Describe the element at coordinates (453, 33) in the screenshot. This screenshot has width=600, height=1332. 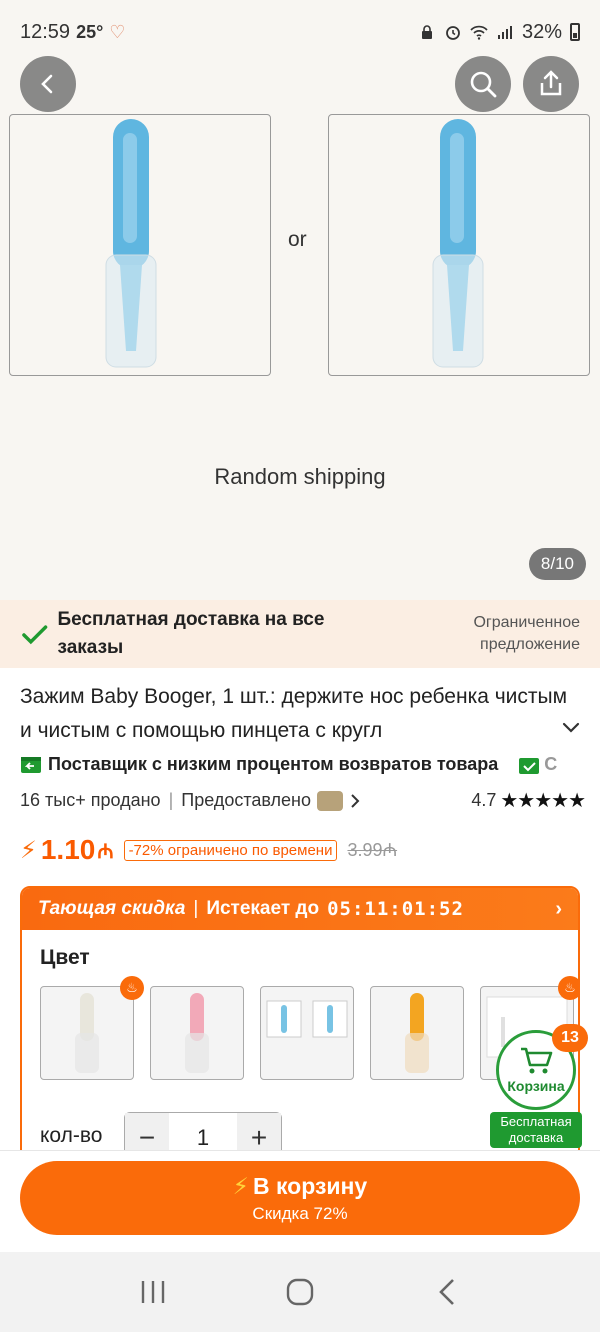
I see `alarm-icon` at that location.